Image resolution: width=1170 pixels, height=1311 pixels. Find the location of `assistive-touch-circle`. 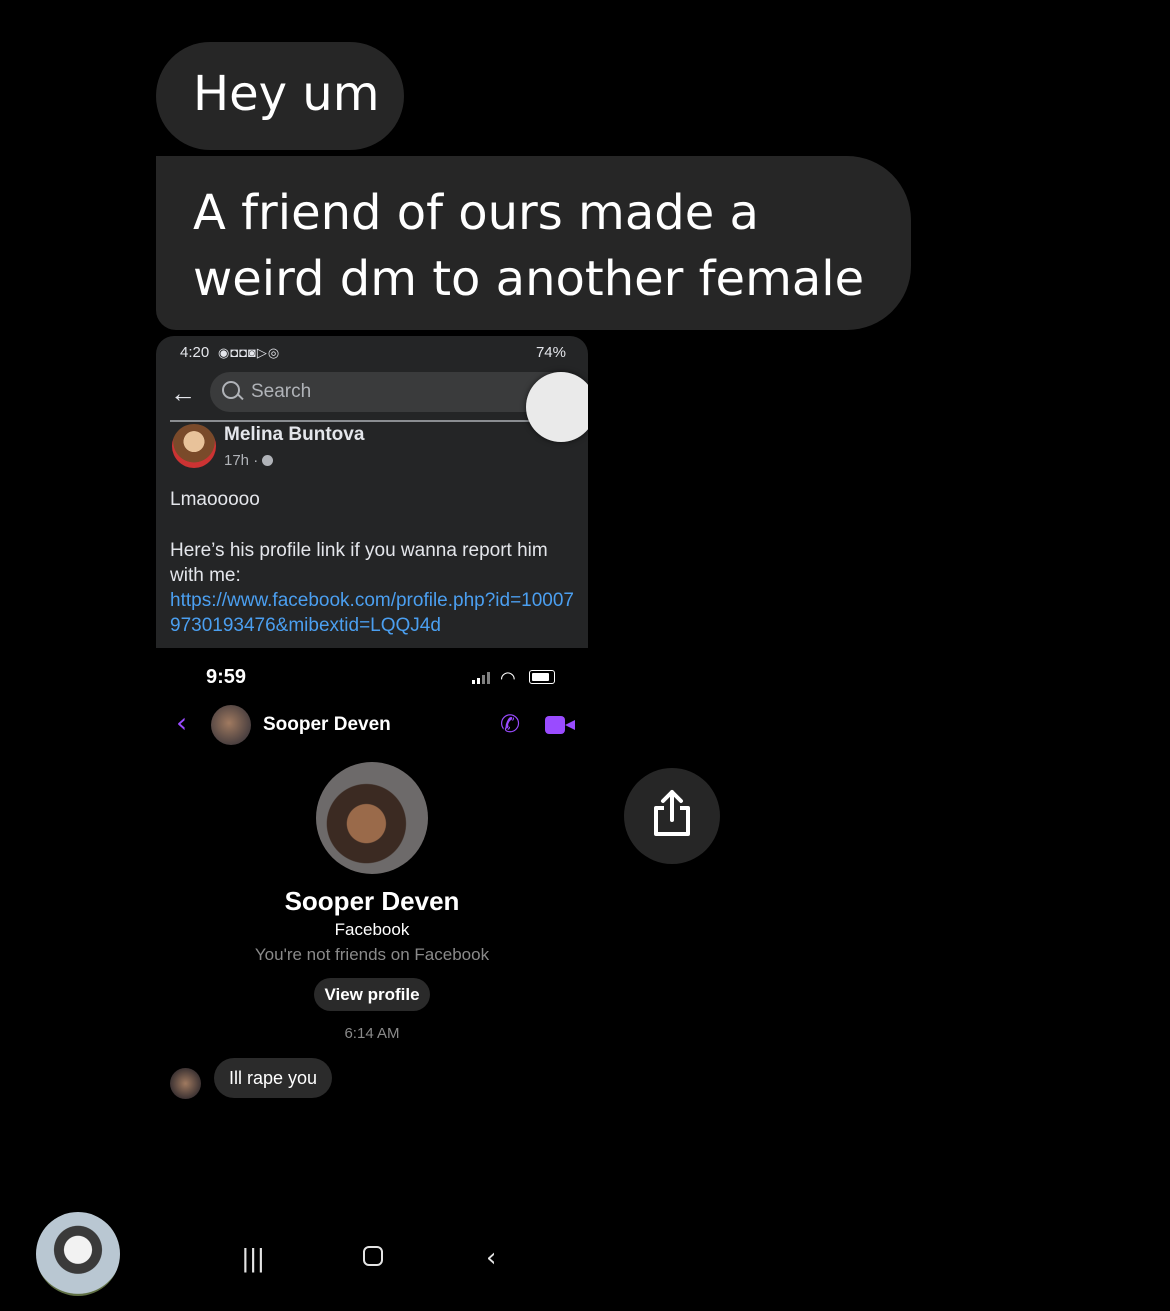

assistive-touch-circle is located at coordinates (557, 407).